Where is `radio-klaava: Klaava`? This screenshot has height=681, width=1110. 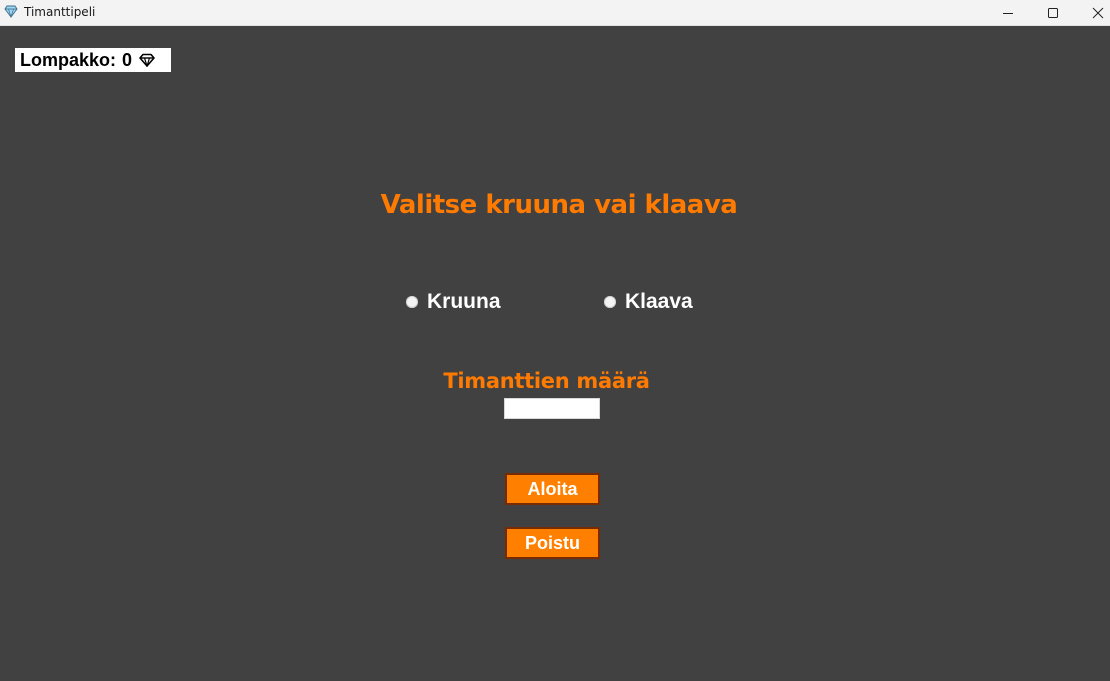
radio-klaava: Klaava is located at coordinates (648, 302).